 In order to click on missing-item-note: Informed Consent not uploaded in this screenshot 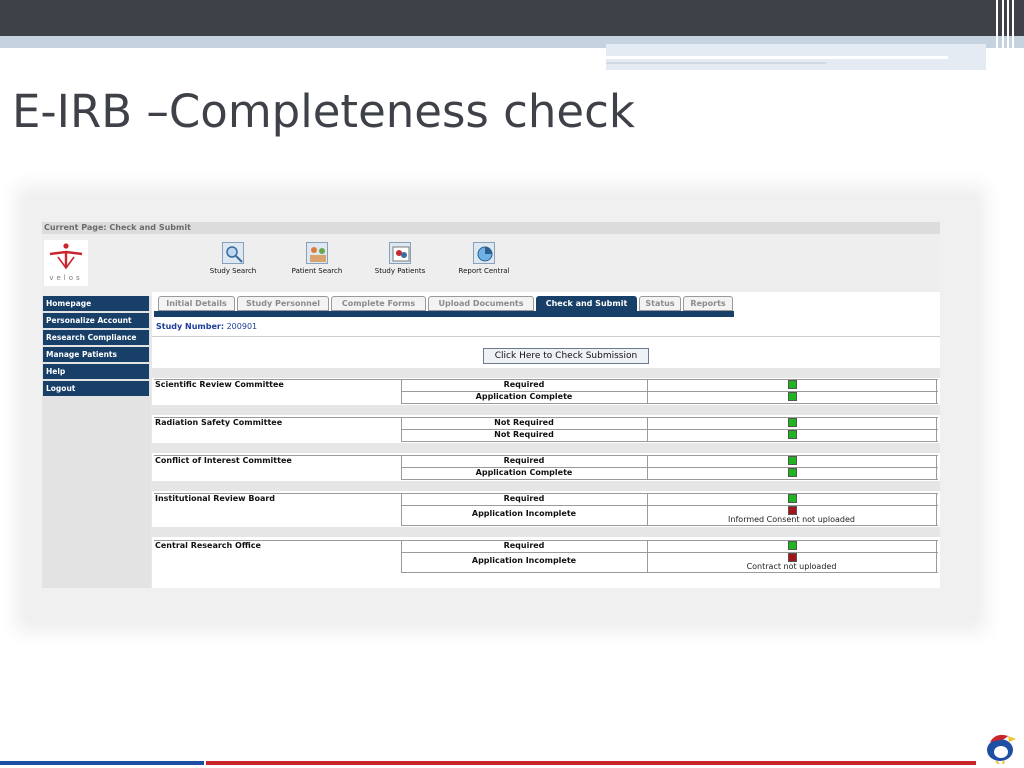, I will do `click(791, 519)`.